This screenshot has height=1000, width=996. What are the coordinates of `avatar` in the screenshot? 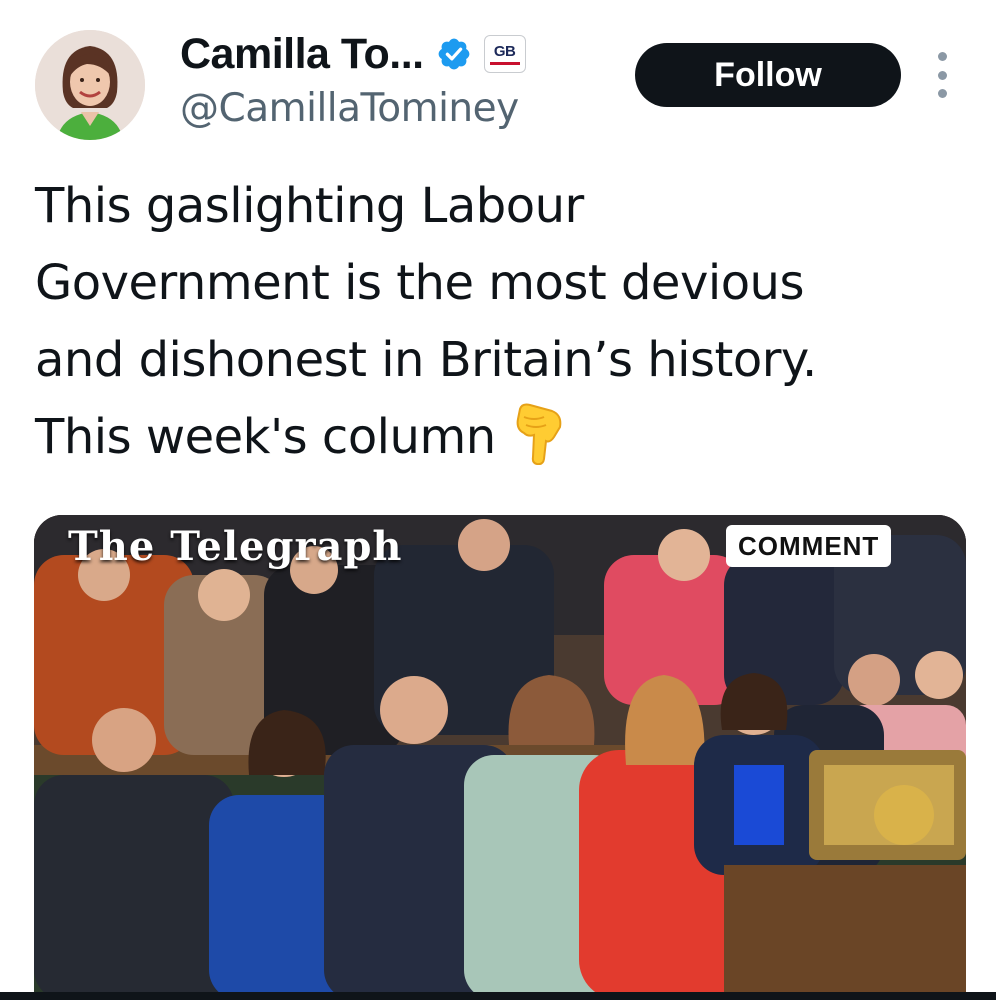 It's located at (90, 85).